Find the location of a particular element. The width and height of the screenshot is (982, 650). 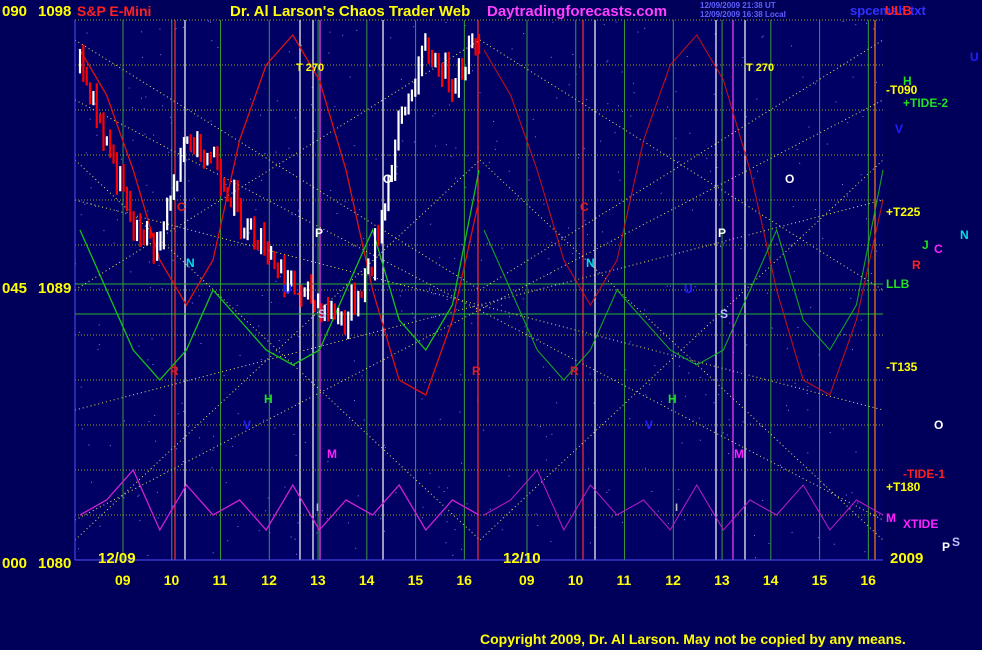

hour-tick-label: 10 is located at coordinates (171, 580).